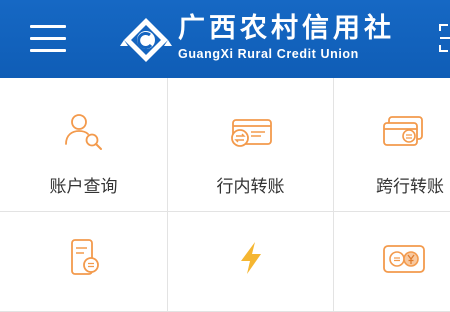 The width and height of the screenshot is (450, 312). I want to click on menu-item-label: 行内转账, so click(250, 187).